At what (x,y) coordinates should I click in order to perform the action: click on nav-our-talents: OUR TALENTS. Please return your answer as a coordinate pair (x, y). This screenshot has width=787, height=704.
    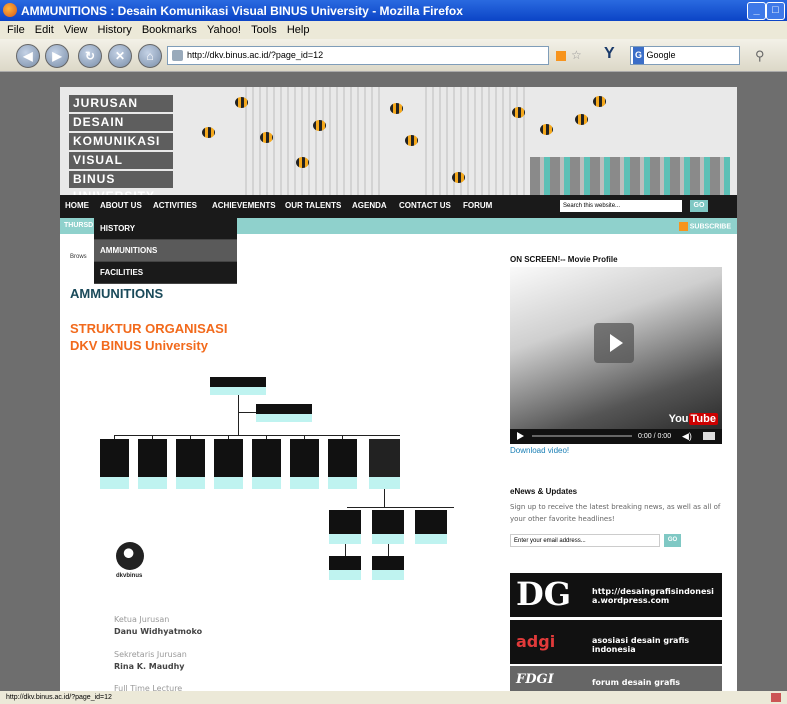
    Looking at the image, I should click on (313, 205).